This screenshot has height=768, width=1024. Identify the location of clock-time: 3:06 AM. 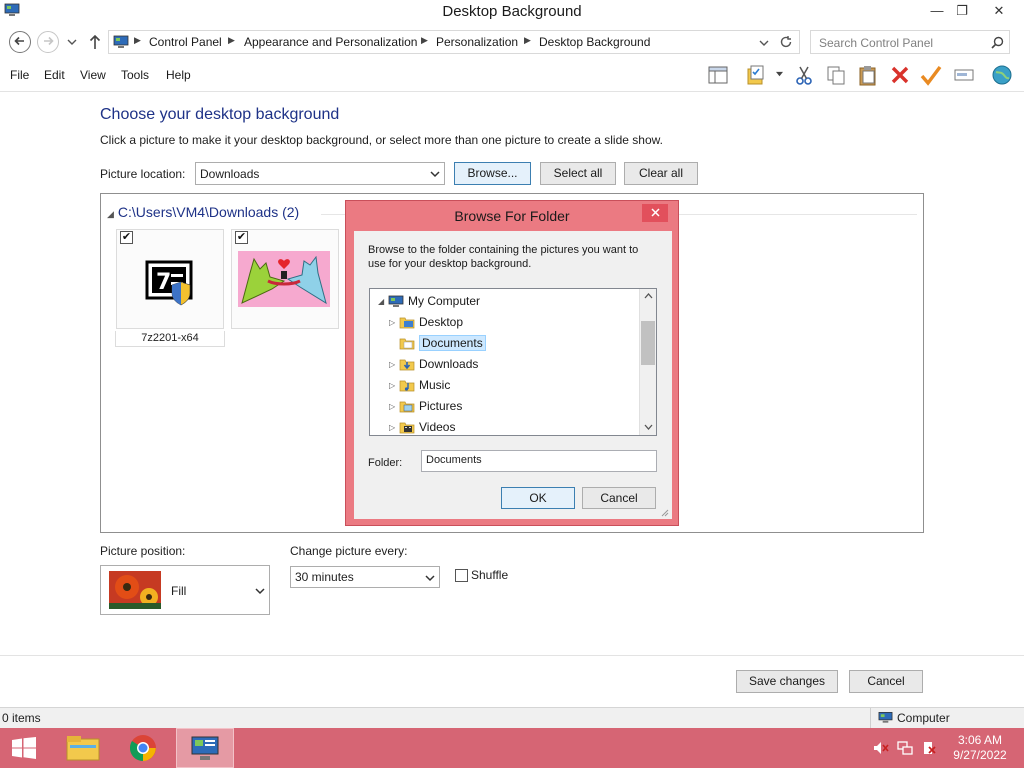
(980, 740).